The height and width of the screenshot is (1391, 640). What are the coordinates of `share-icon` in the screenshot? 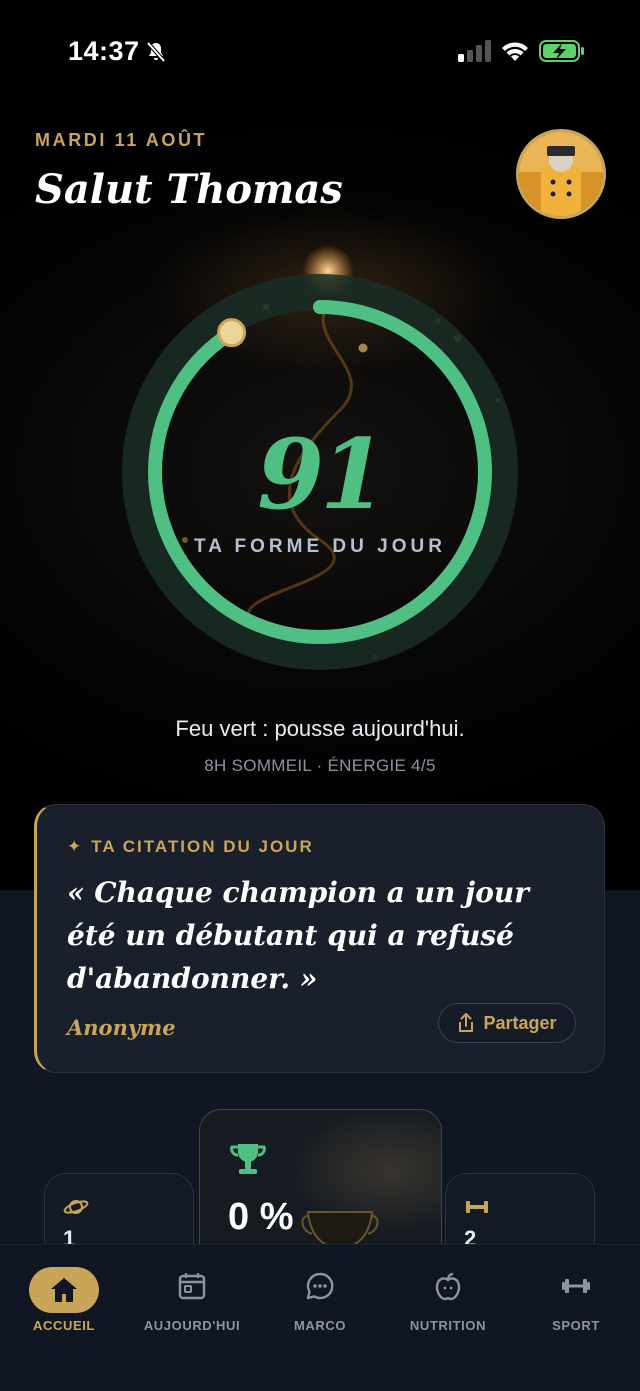 It's located at (466, 1022).